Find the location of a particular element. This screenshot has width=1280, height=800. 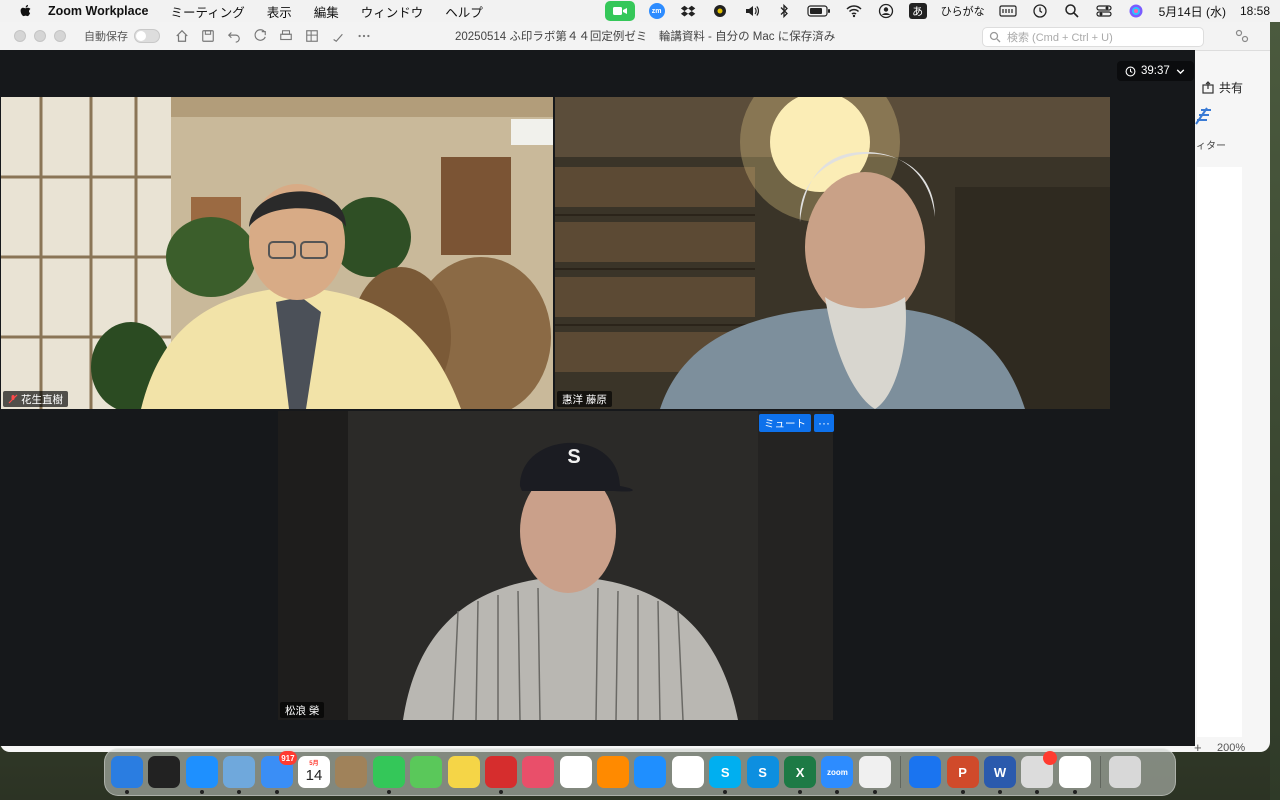

dock-photo-booth-icon is located at coordinates (500, 775).